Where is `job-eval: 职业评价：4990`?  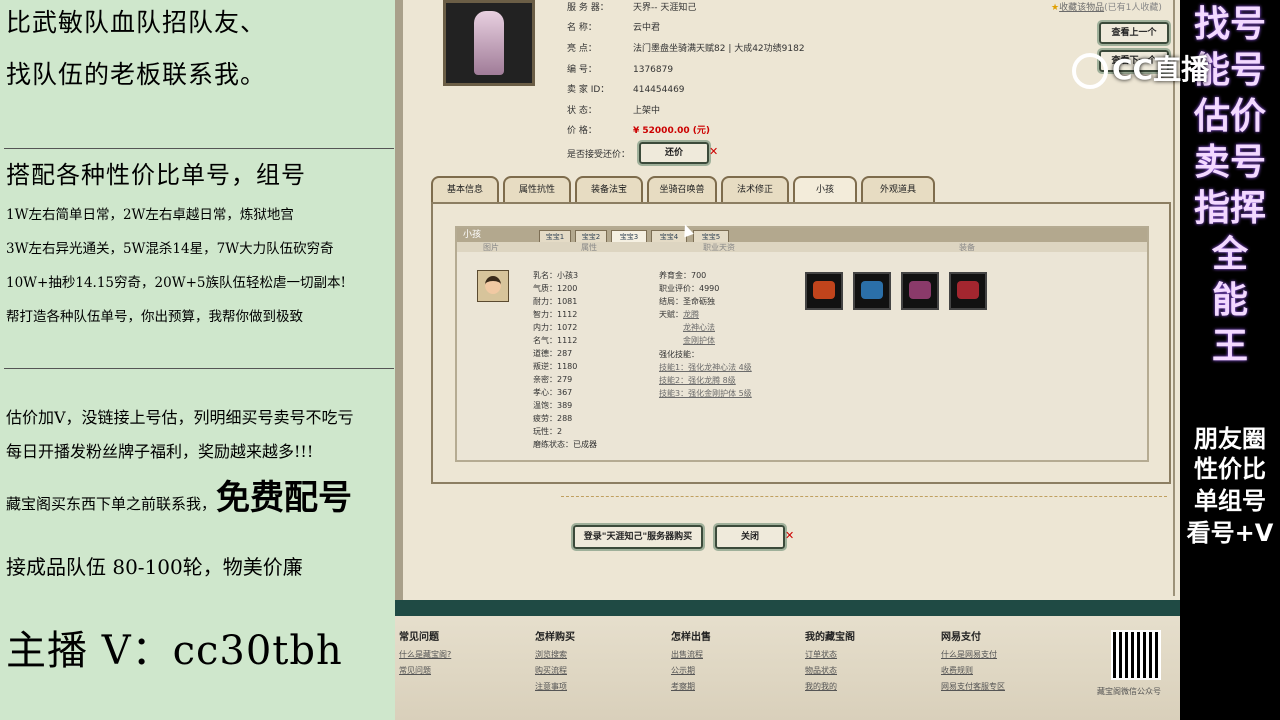 job-eval: 职业评价：4990 is located at coordinates (689, 288).